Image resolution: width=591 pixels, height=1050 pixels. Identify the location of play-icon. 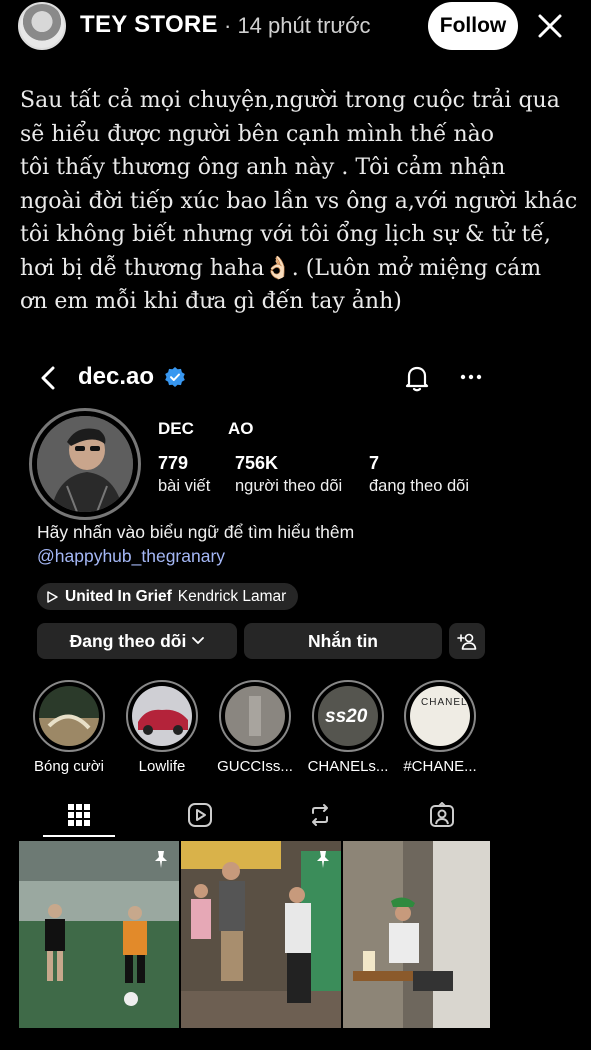
(52, 596).